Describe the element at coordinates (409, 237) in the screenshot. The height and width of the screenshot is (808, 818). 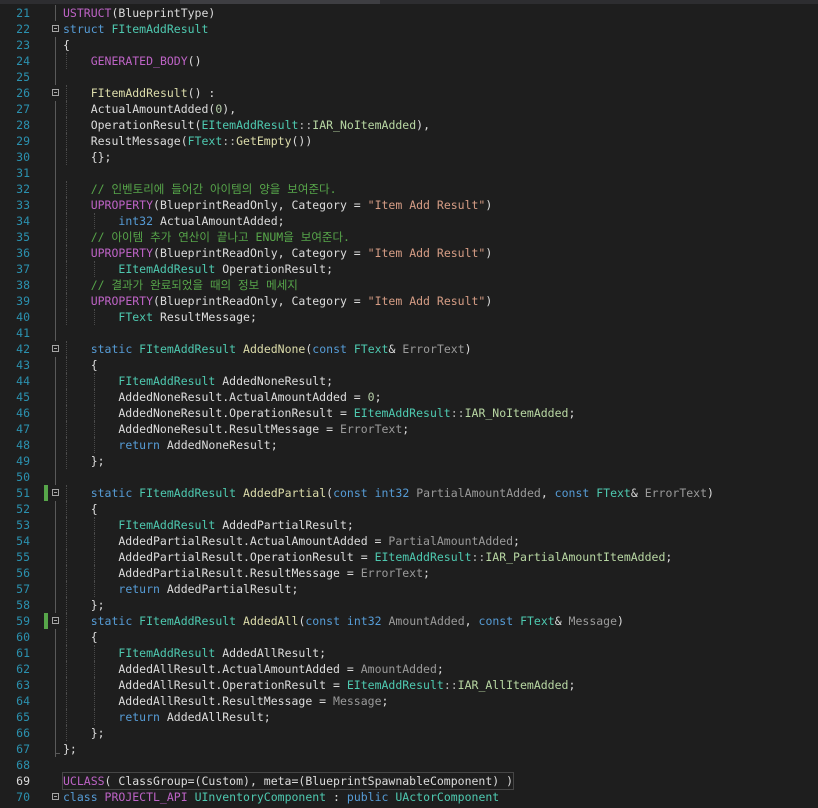
I see `code-line: 35 // 아이템 추가 연산이 끝나고 ENUM을 보여준다.` at that location.